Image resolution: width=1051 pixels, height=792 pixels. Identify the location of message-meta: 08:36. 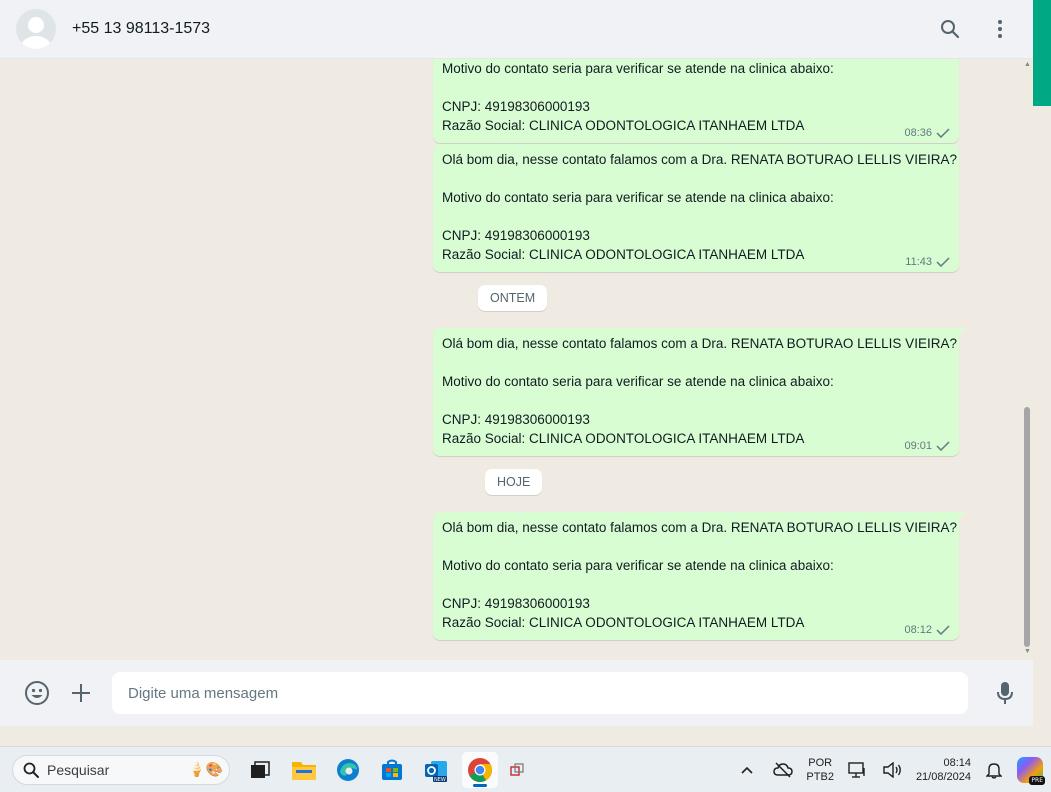
(927, 133).